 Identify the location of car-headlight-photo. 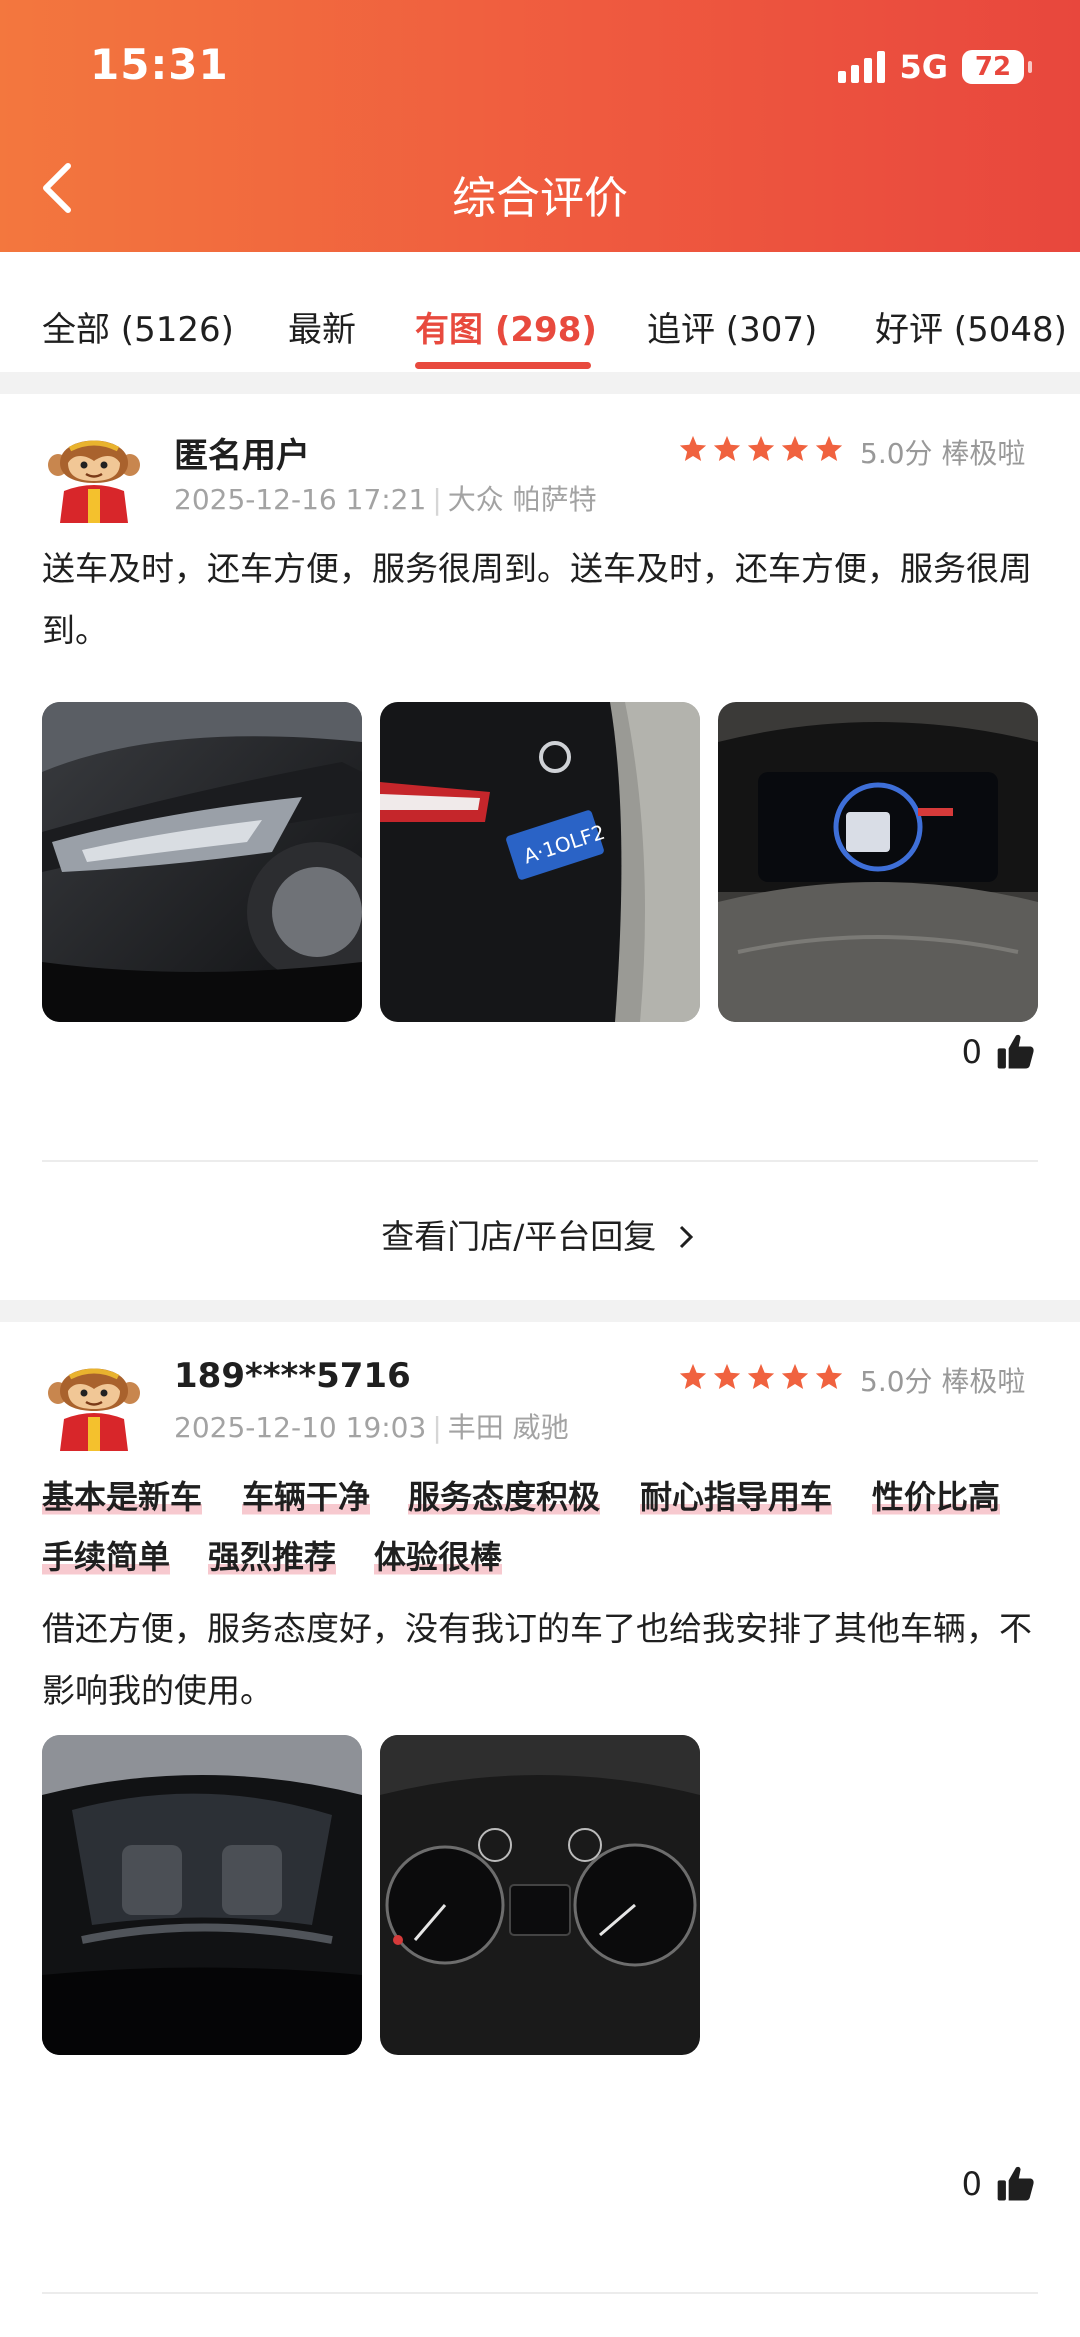
(202, 862).